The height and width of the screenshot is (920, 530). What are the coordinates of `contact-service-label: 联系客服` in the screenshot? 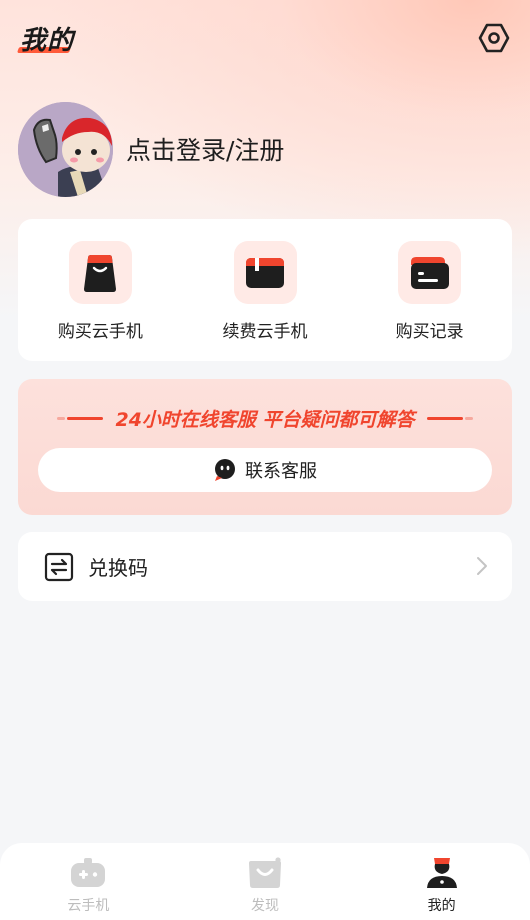 It's located at (281, 471).